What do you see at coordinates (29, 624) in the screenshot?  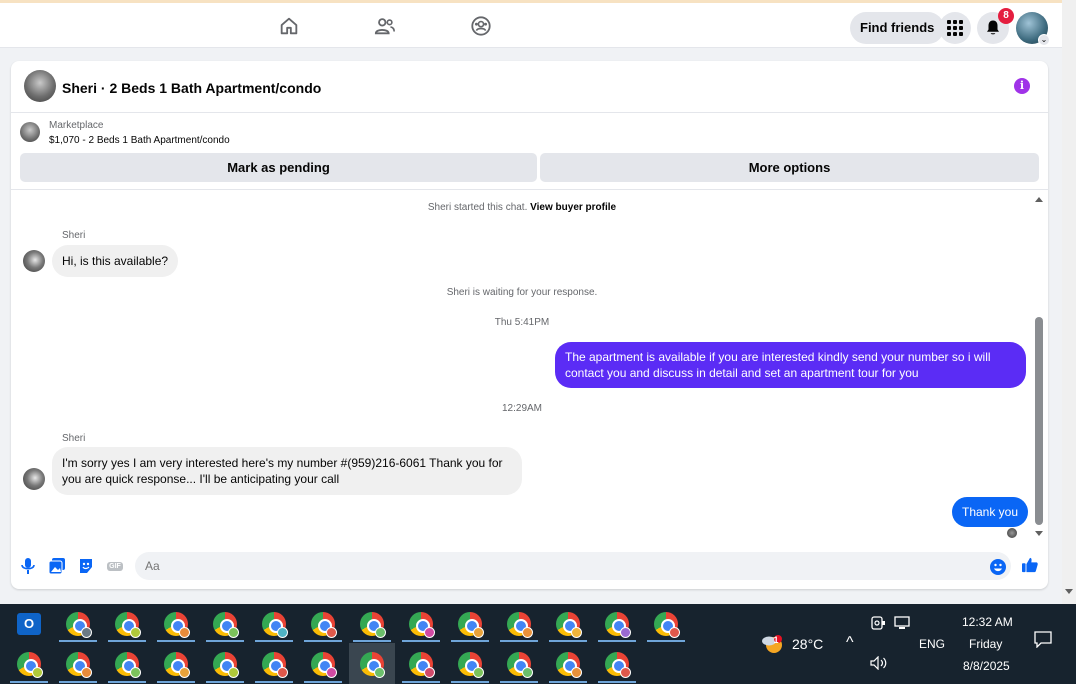 I see `outlook-icon: O` at bounding box center [29, 624].